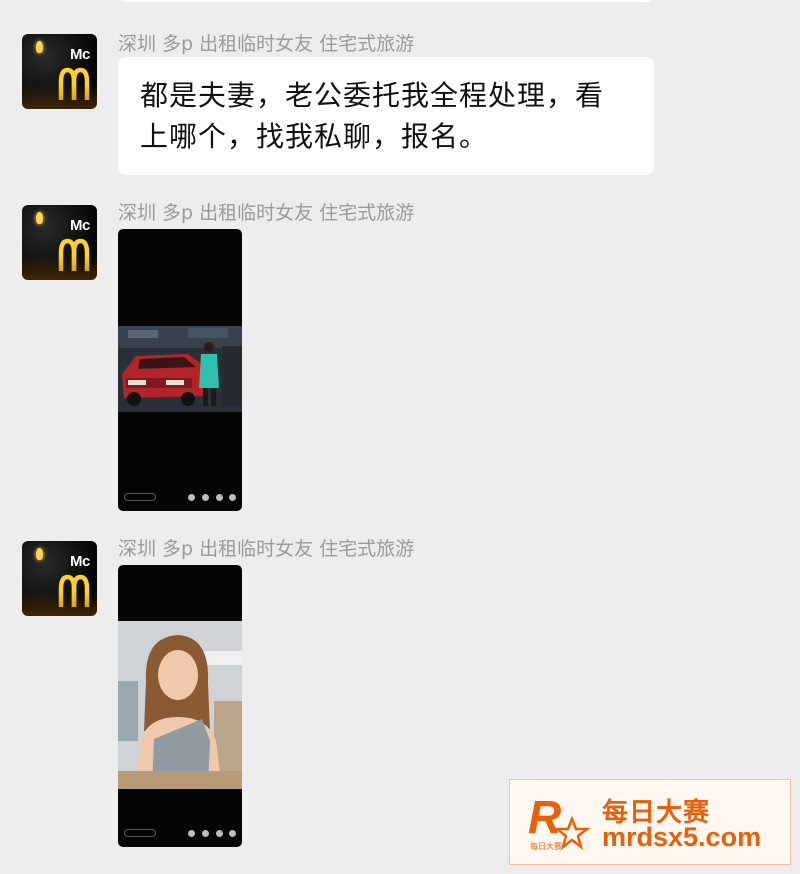 The width and height of the screenshot is (800, 874). Describe the element at coordinates (386, 116) in the screenshot. I see `message-bubble: 都是夫妻，老公委托我全程处理，看 上哪个，找我私聊，报名。` at that location.